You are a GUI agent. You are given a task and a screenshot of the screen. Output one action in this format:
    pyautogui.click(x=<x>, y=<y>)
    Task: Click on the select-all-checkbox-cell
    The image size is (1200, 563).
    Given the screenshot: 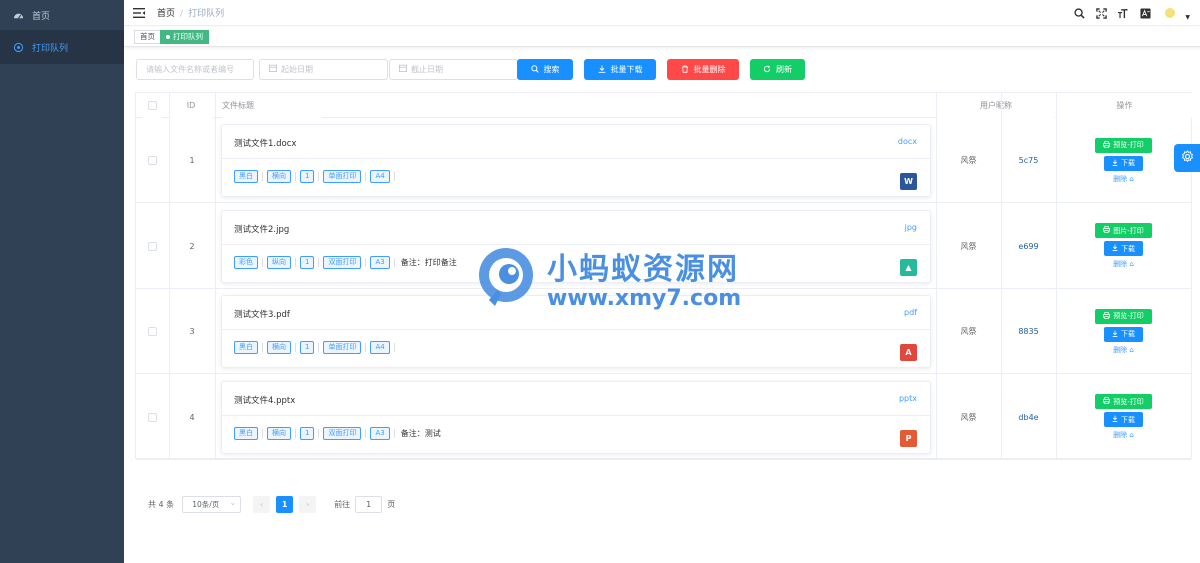 What is the action you would take?
    pyautogui.click(x=152, y=105)
    